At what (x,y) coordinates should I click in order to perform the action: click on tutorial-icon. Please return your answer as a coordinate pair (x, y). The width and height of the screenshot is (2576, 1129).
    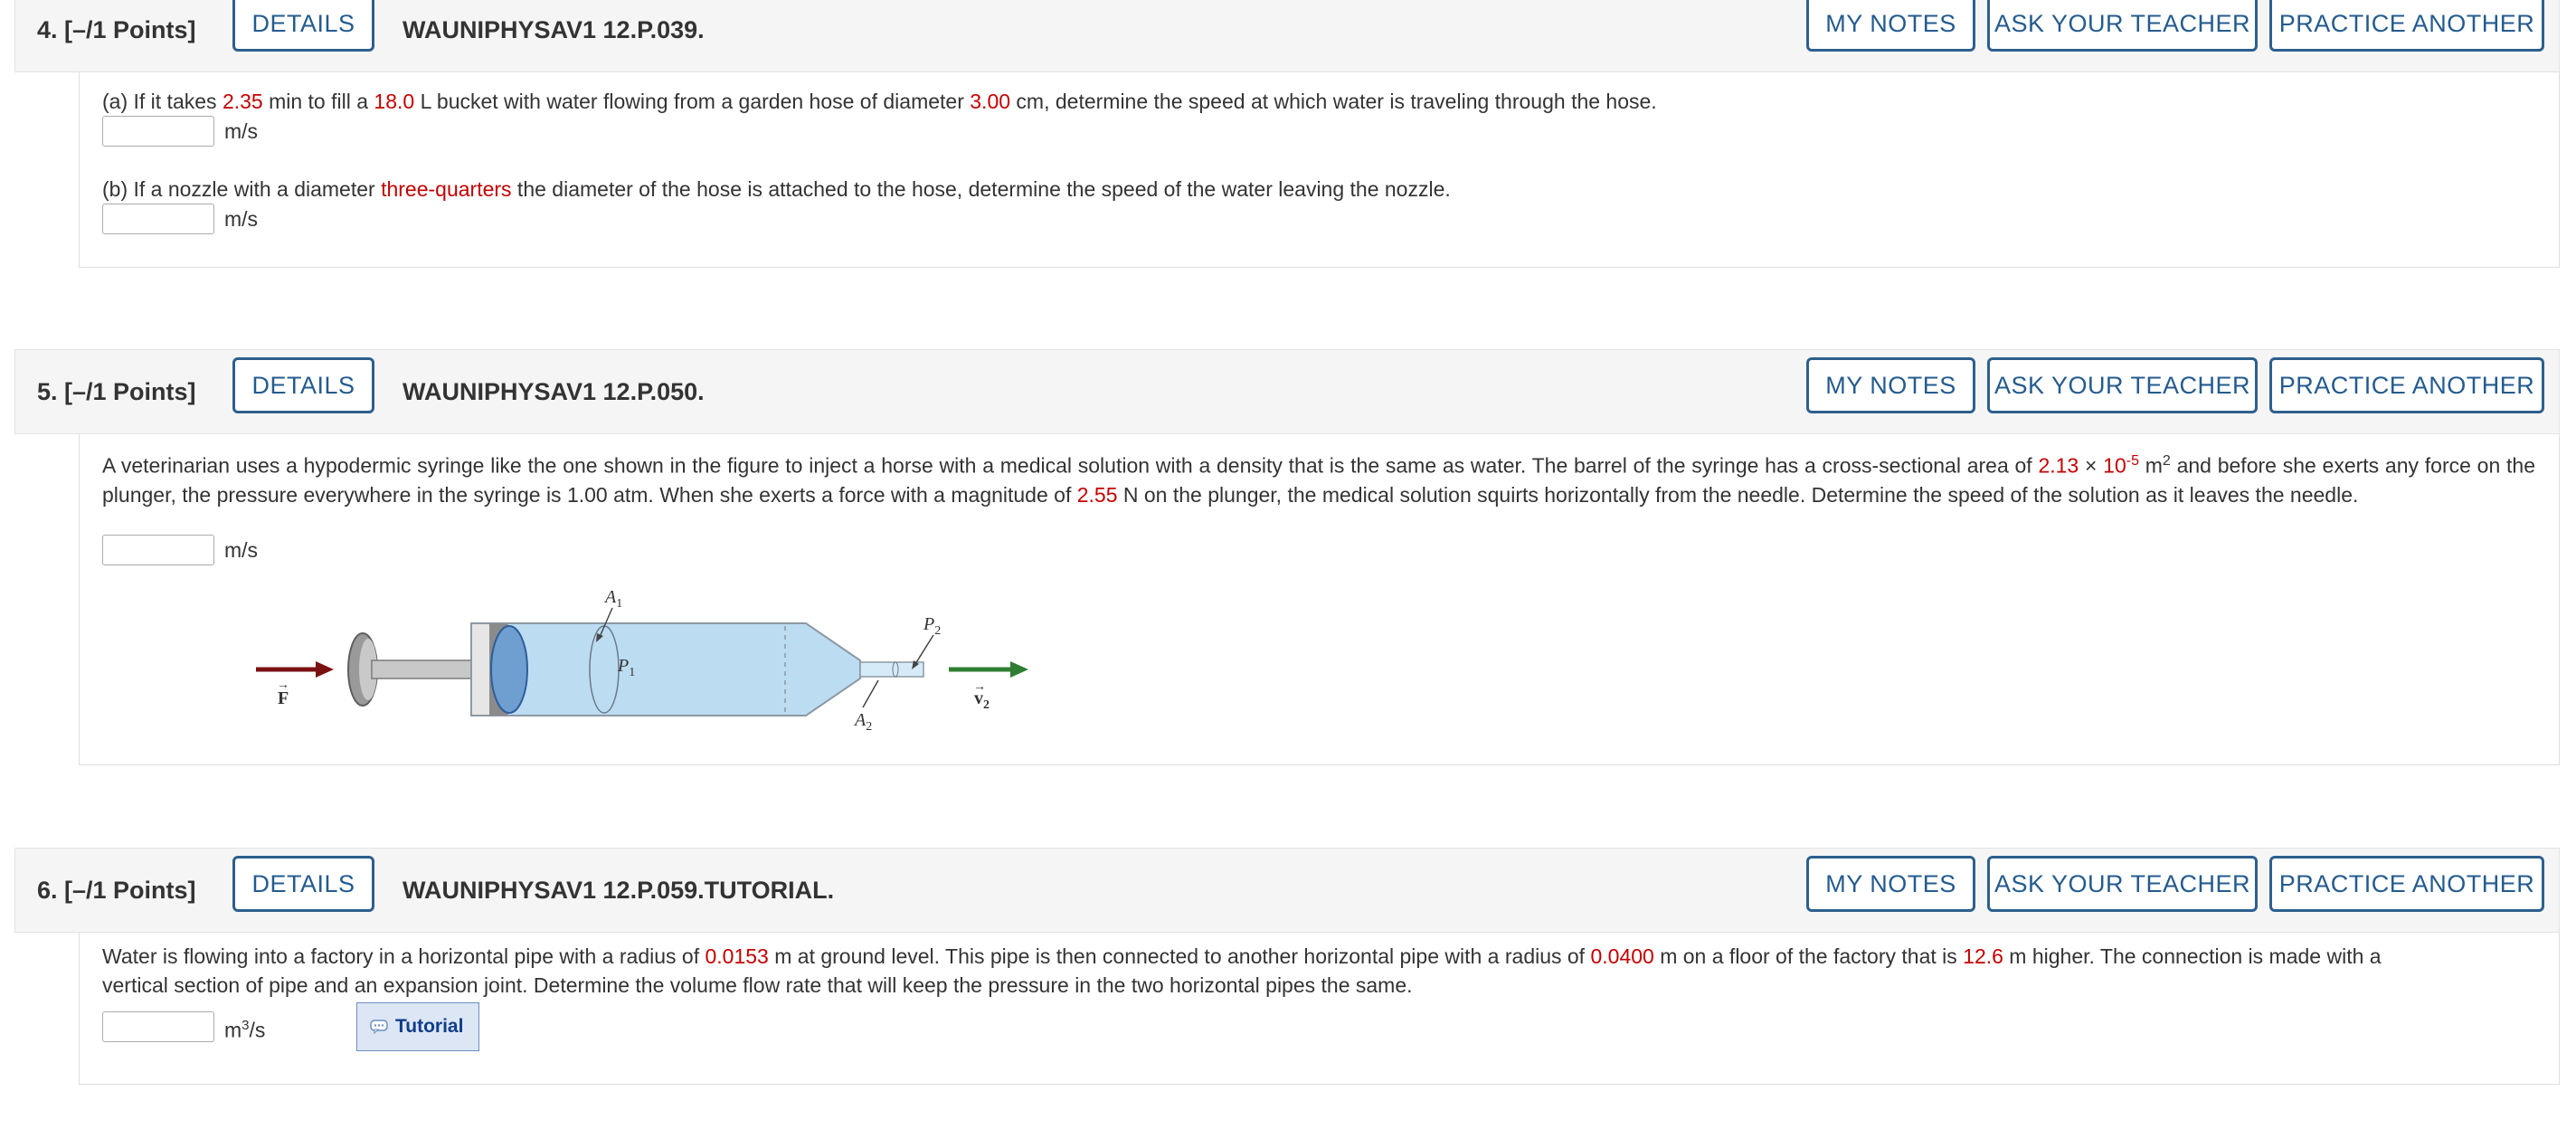
    Looking at the image, I should click on (379, 1027).